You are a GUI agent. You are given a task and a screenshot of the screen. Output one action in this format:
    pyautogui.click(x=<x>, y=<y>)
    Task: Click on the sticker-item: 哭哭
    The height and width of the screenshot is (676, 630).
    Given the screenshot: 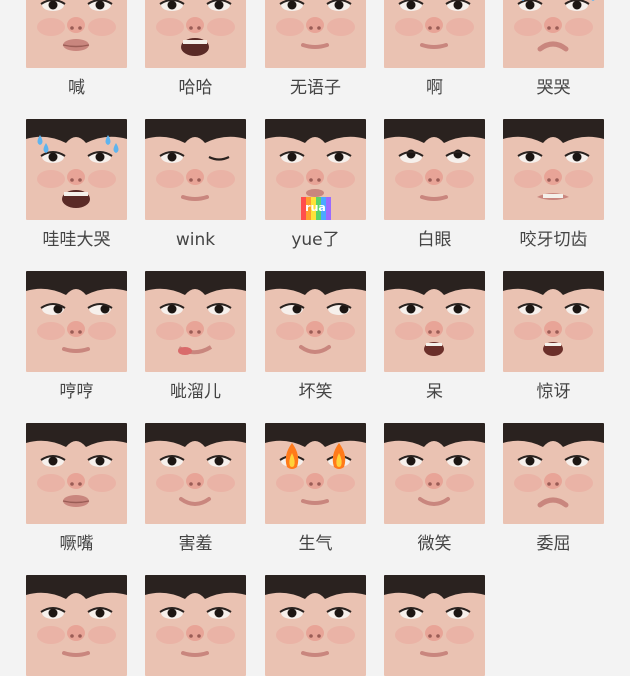 What is the action you would take?
    pyautogui.click(x=553, y=49)
    